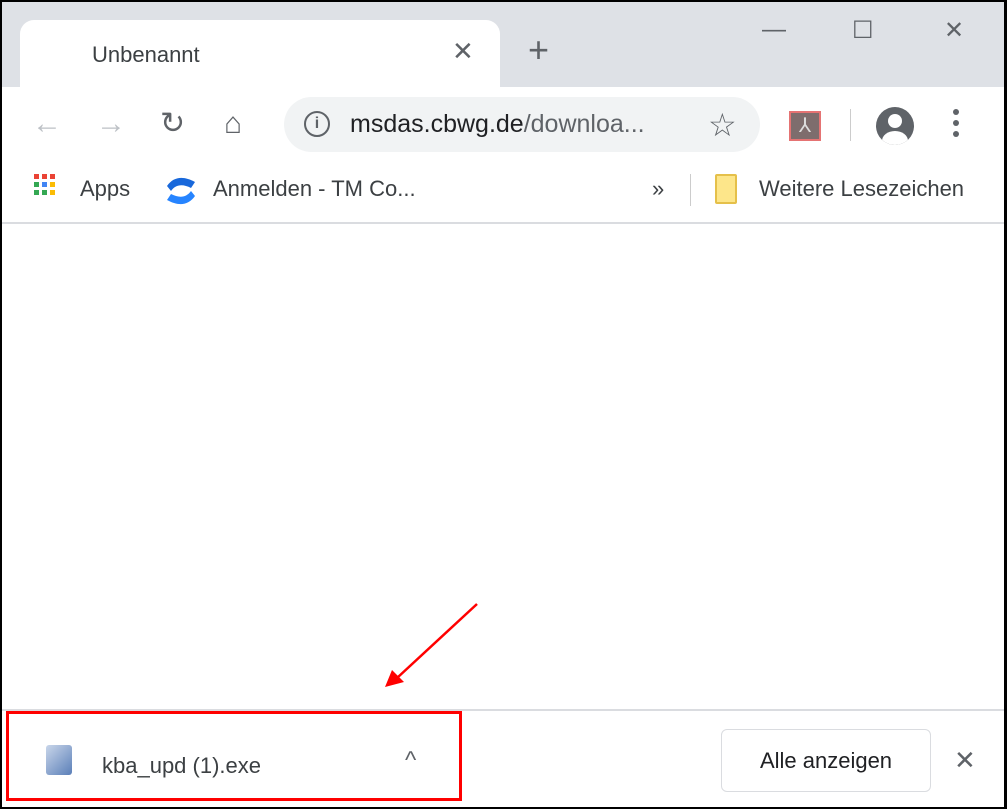 The height and width of the screenshot is (809, 1007). I want to click on close-shelf-icon: ✕, so click(965, 760).